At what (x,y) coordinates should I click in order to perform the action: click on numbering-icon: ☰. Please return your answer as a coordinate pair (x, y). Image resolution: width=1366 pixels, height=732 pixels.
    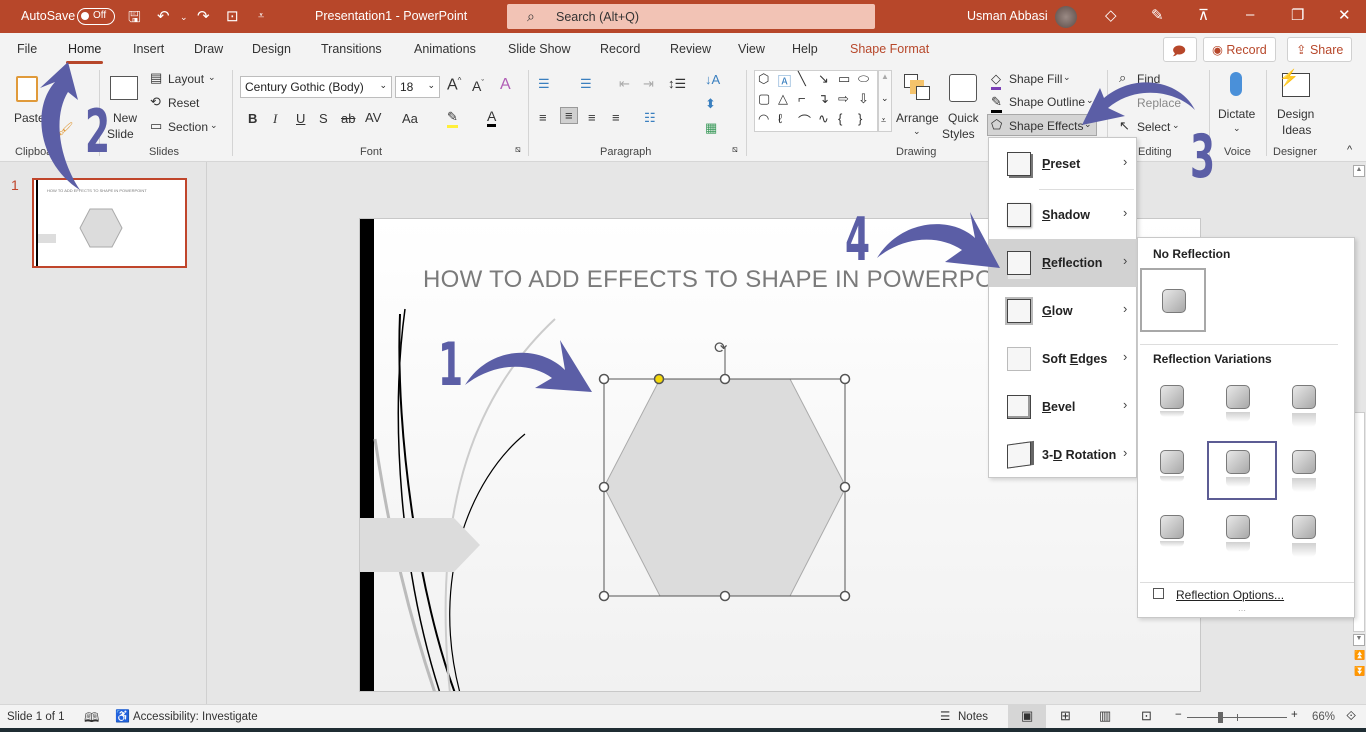
    Looking at the image, I should click on (586, 84).